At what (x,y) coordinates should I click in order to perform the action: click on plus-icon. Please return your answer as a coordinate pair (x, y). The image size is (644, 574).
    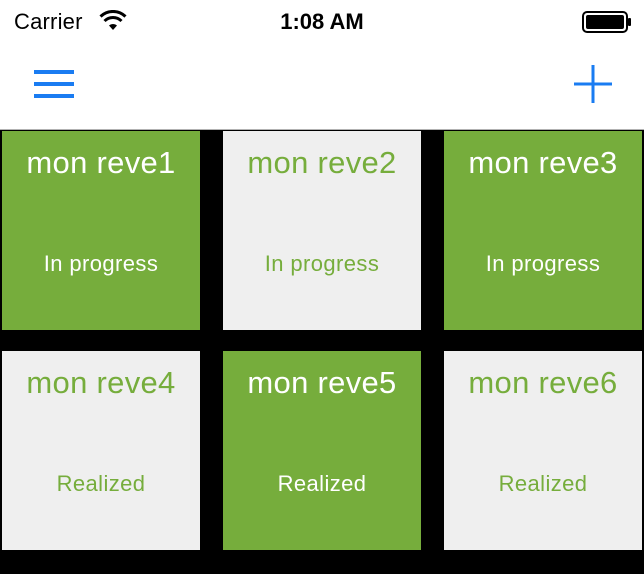
    Looking at the image, I should click on (593, 84).